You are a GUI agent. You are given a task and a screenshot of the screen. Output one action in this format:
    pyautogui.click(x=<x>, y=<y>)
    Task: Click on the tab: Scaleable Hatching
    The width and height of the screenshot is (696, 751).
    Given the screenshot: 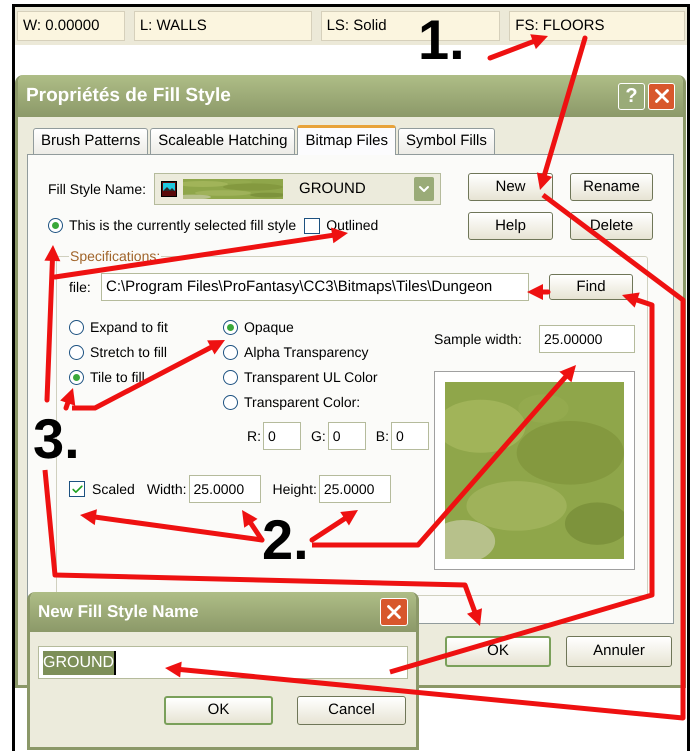 What is the action you would take?
    pyautogui.click(x=223, y=141)
    